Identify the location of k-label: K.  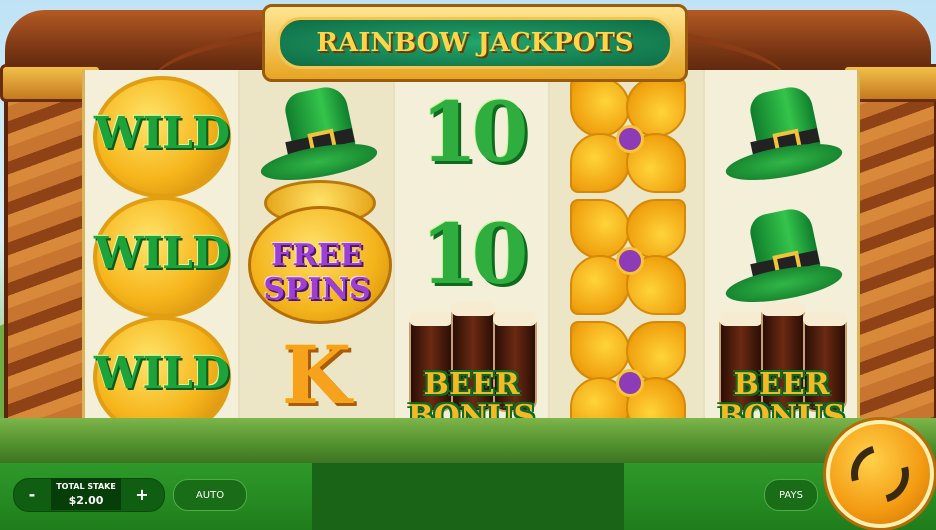
(316, 375).